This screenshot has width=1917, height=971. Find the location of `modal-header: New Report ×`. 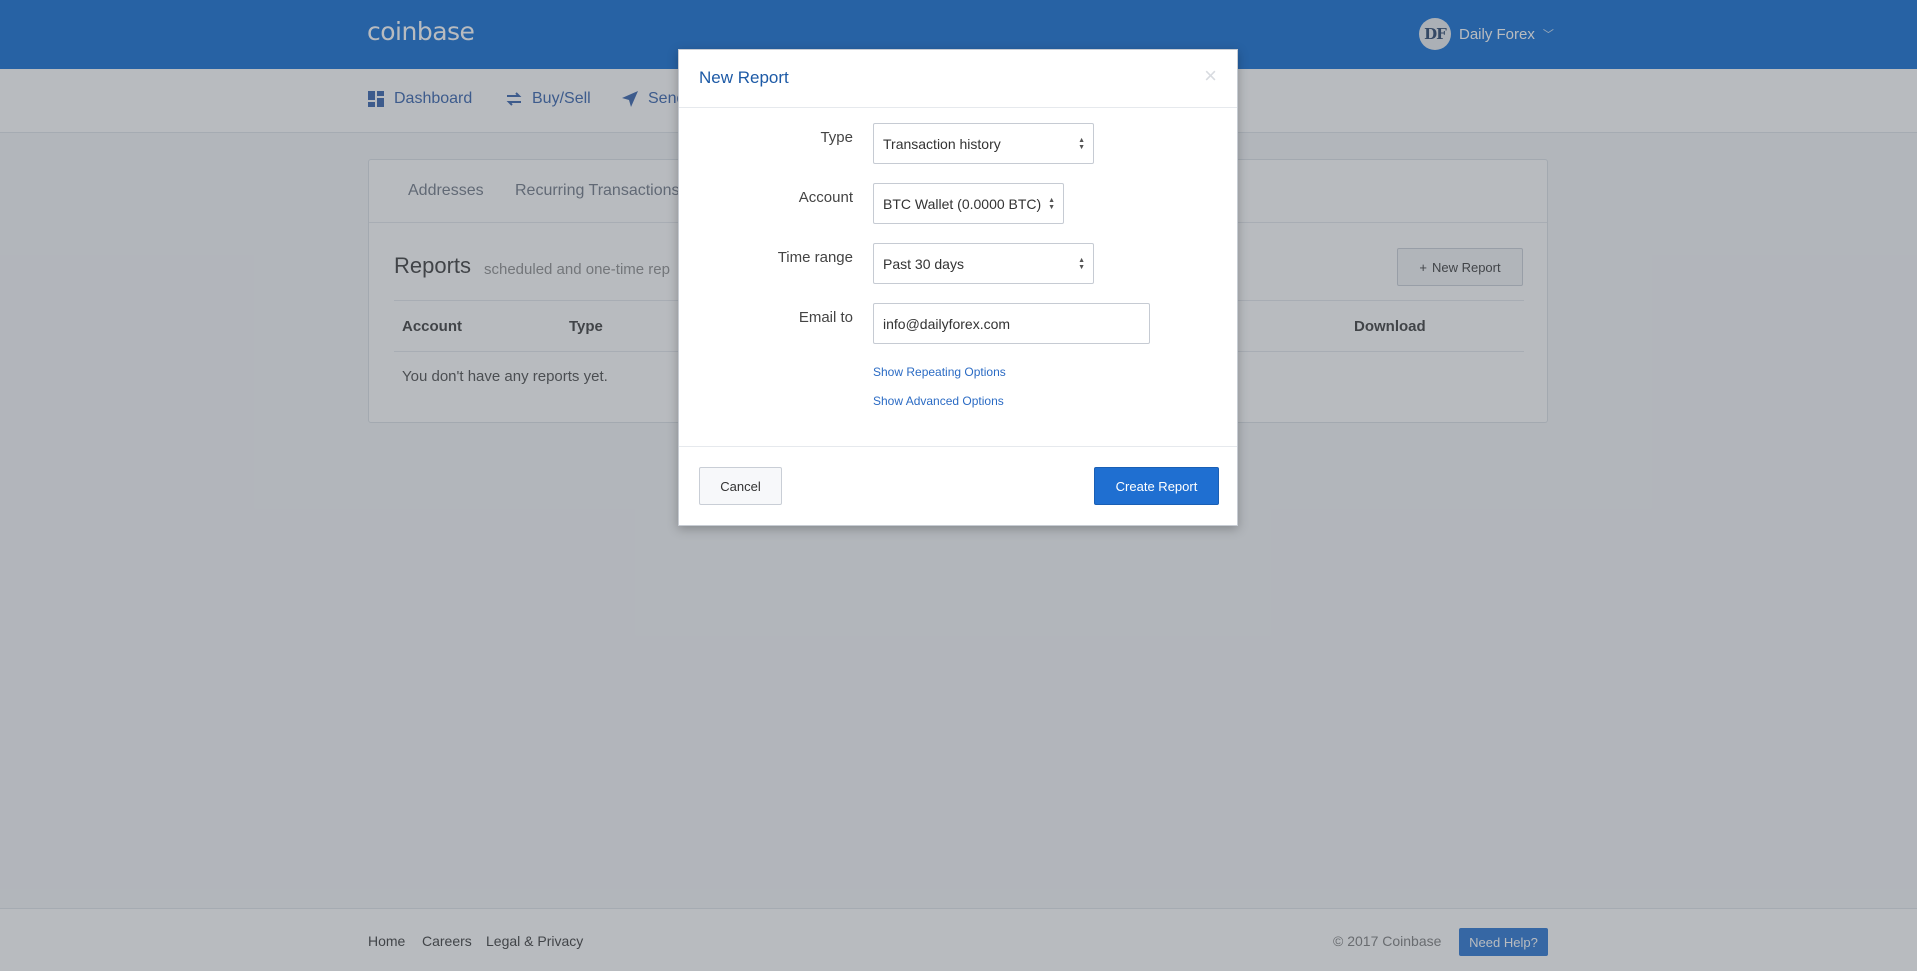

modal-header: New Report × is located at coordinates (958, 79).